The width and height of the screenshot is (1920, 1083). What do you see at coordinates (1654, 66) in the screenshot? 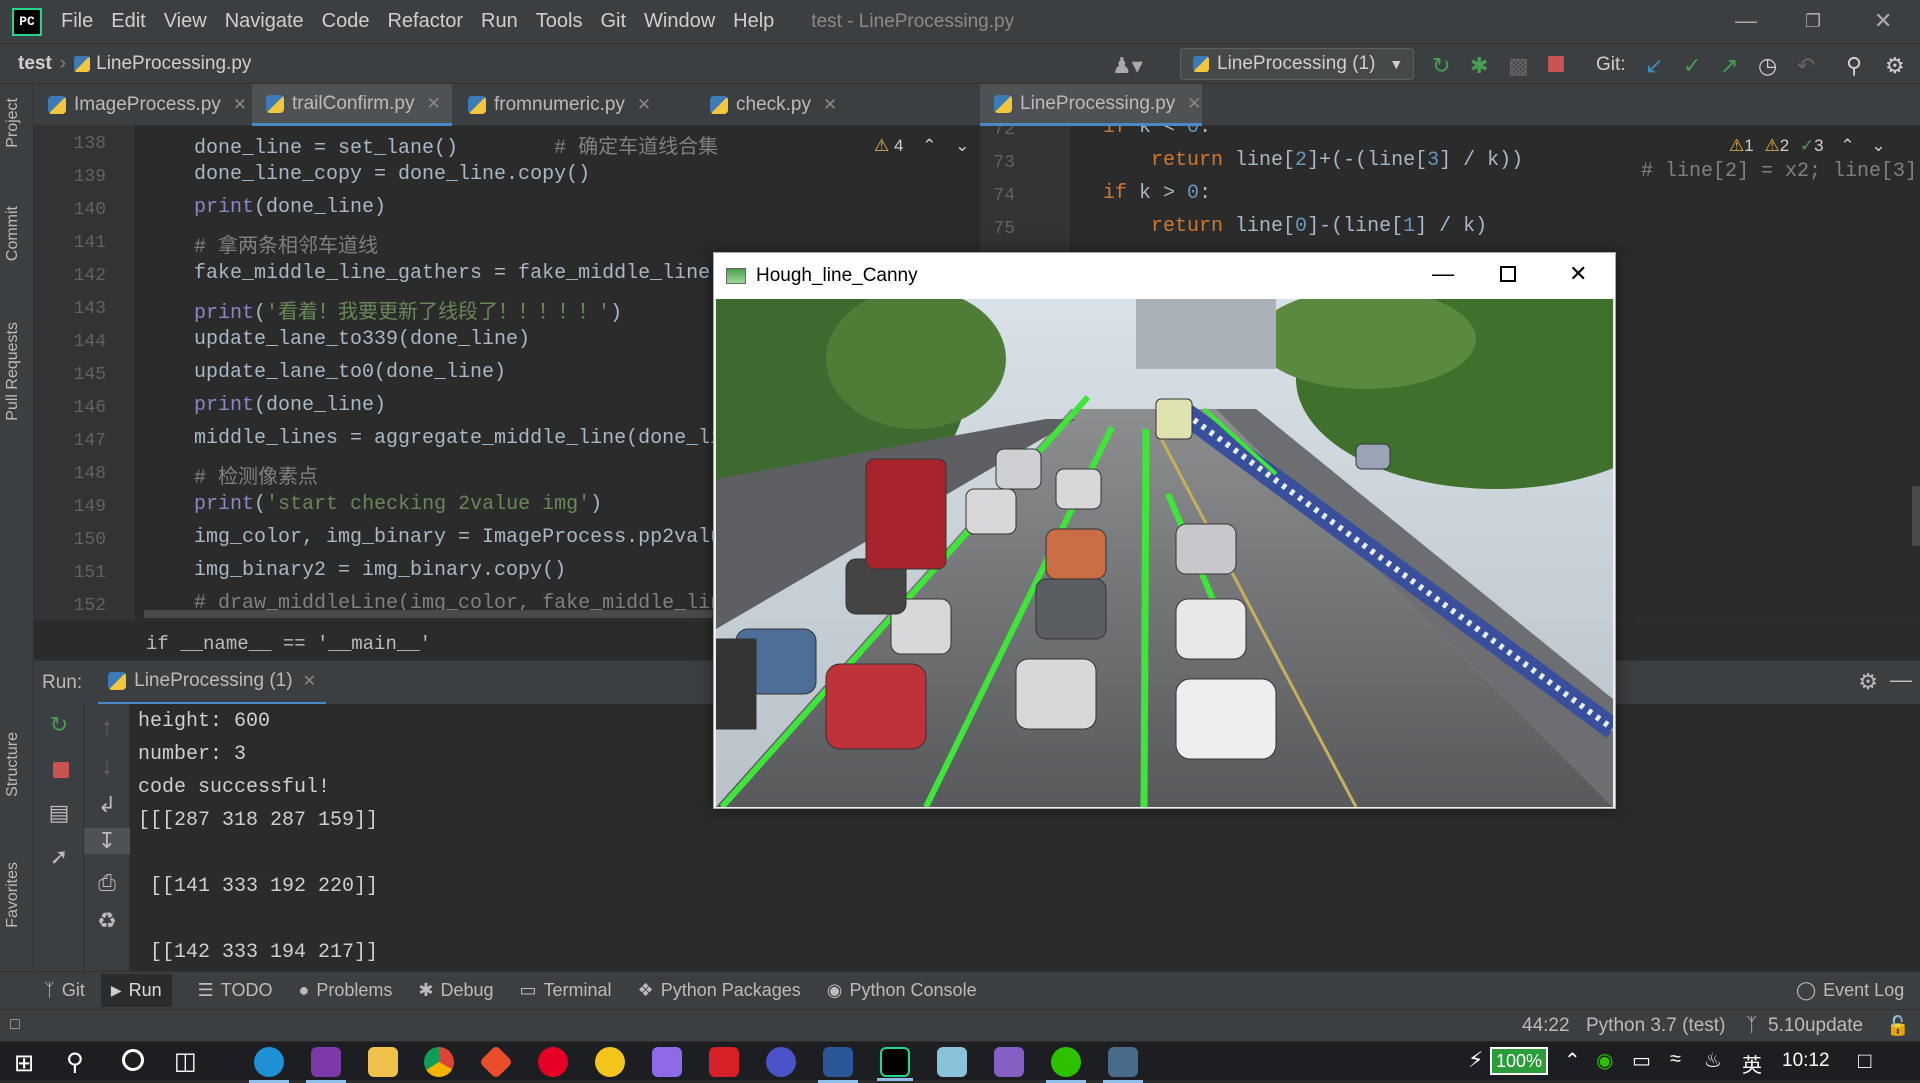
I see `git-update-icon: ↙` at bounding box center [1654, 66].